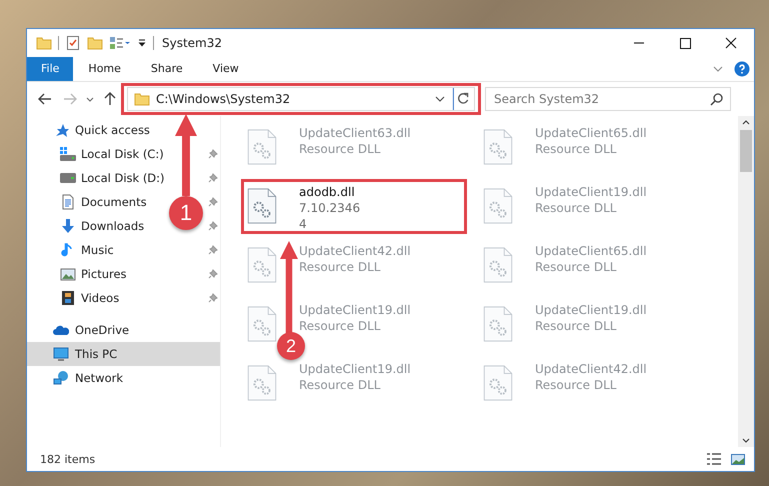 The width and height of the screenshot is (769, 486). I want to click on file-name: UpdateClient63.dll, so click(355, 133).